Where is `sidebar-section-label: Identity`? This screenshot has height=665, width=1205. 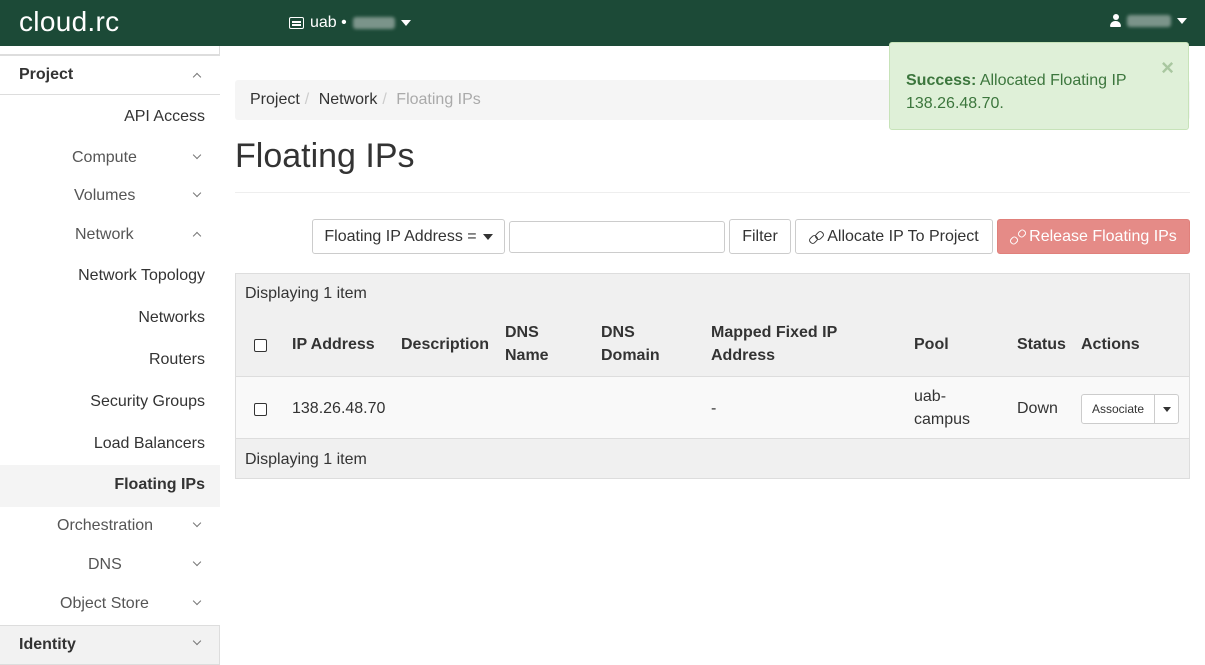
sidebar-section-label: Identity is located at coordinates (47, 644).